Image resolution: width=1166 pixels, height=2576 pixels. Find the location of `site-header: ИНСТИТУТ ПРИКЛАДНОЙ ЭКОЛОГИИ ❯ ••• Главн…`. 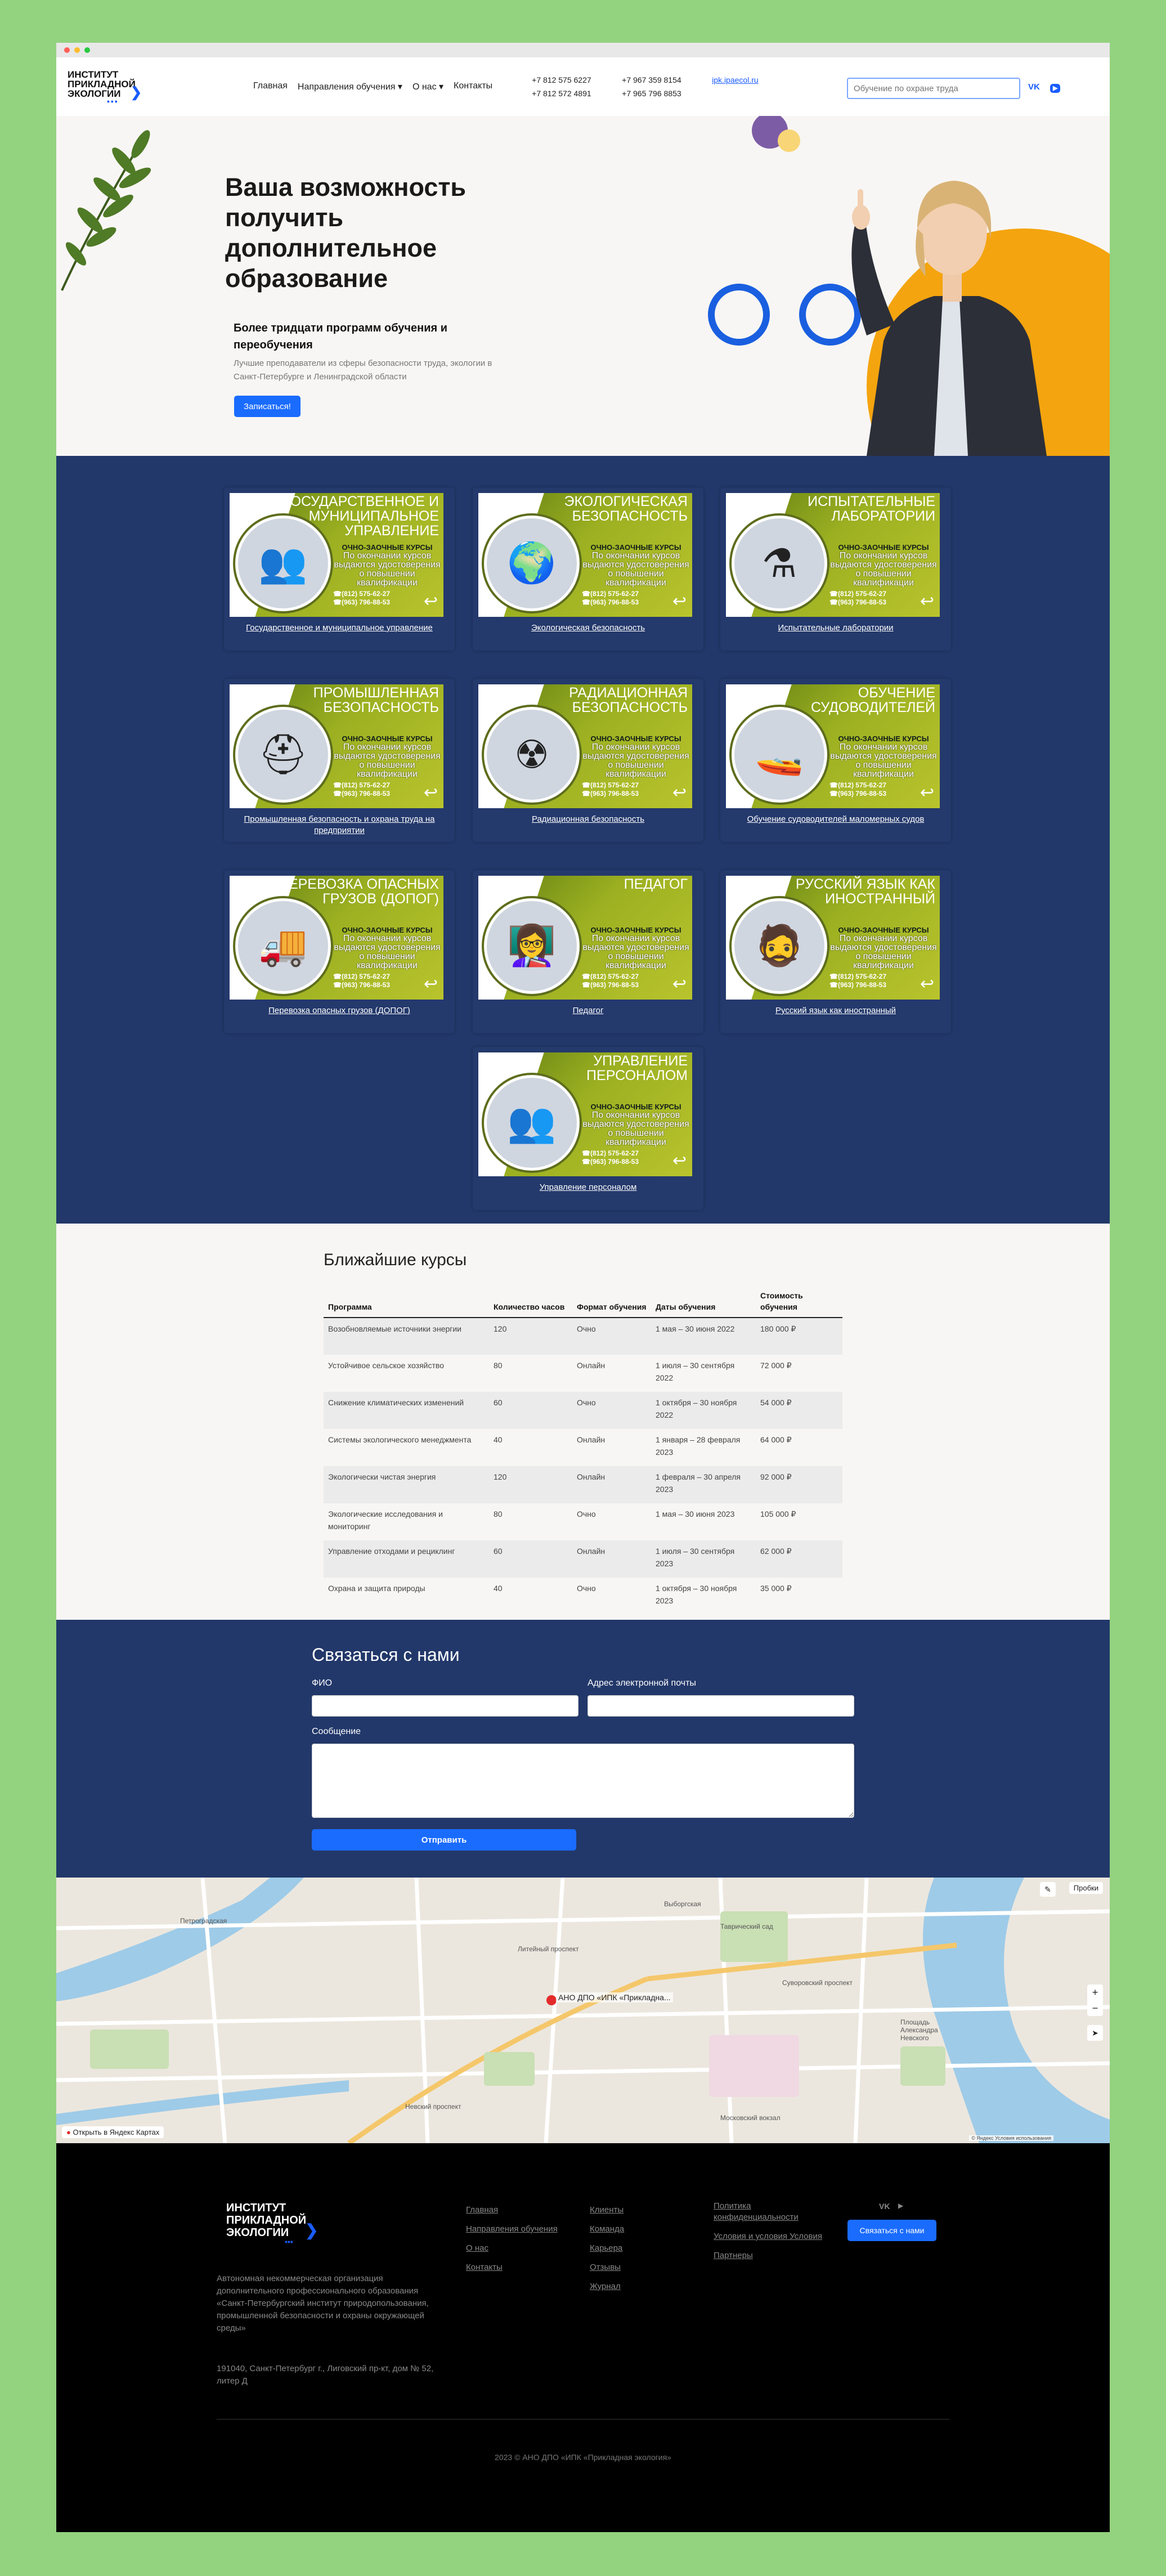

site-header: ИНСТИТУТ ПРИКЛАДНОЙ ЭКОЛОГИИ ❯ ••• Главн… is located at coordinates (583, 86).